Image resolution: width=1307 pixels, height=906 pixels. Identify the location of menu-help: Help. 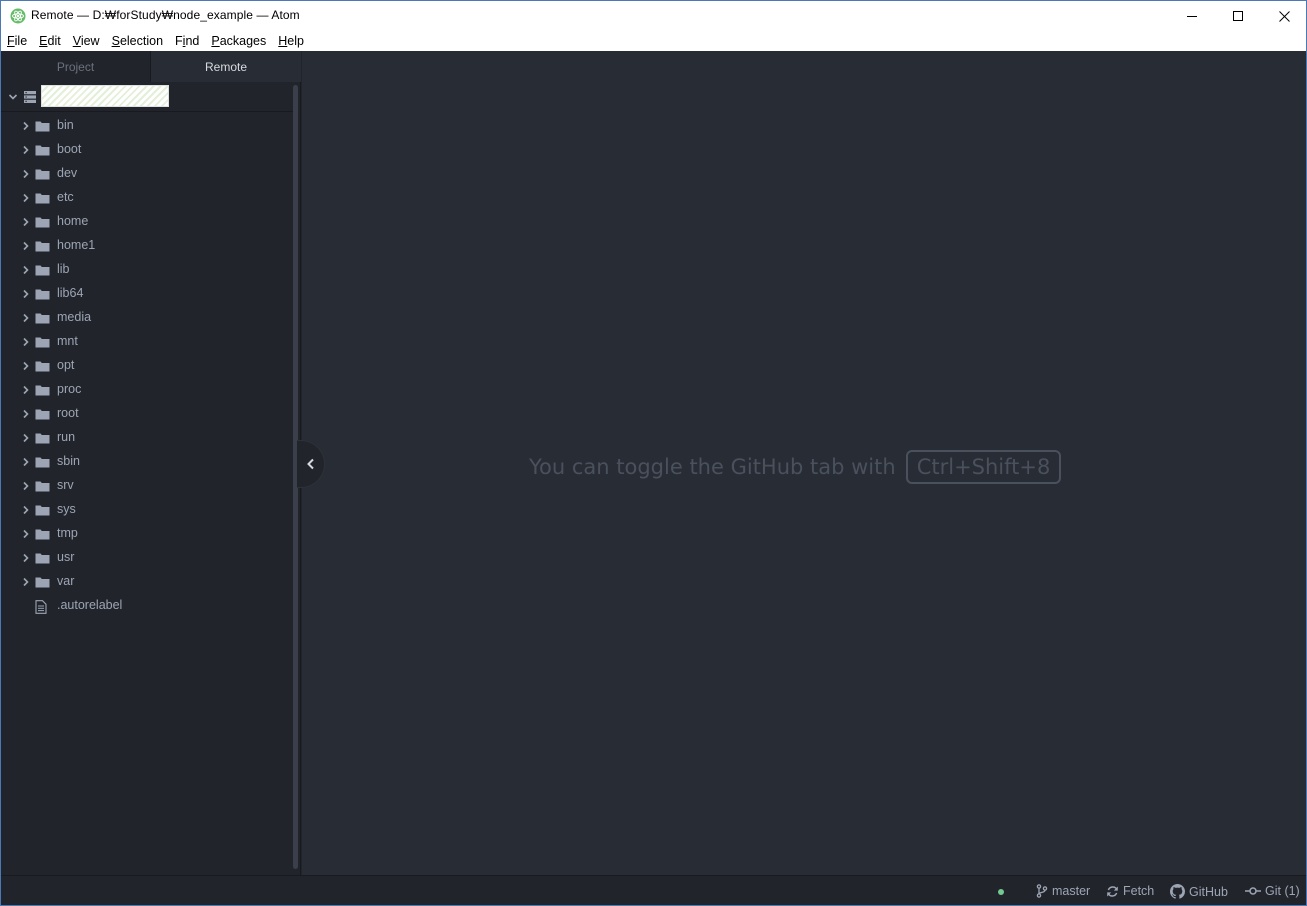
(291, 41).